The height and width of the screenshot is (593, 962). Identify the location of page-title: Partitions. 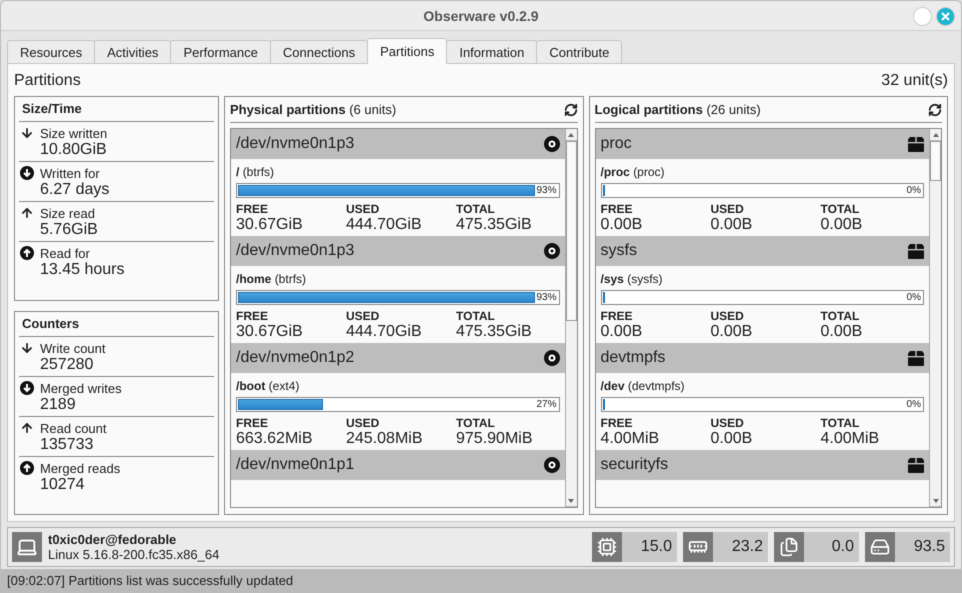
(47, 81).